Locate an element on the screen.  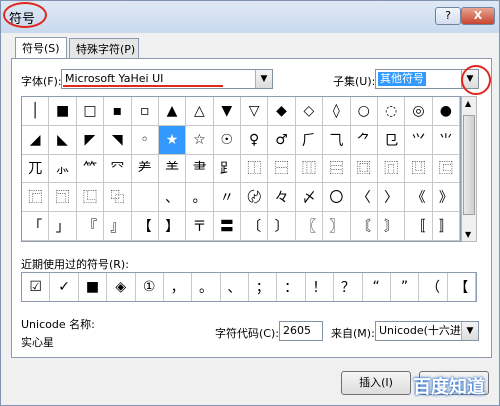
symbol-cell: ▫ is located at coordinates (145, 111).